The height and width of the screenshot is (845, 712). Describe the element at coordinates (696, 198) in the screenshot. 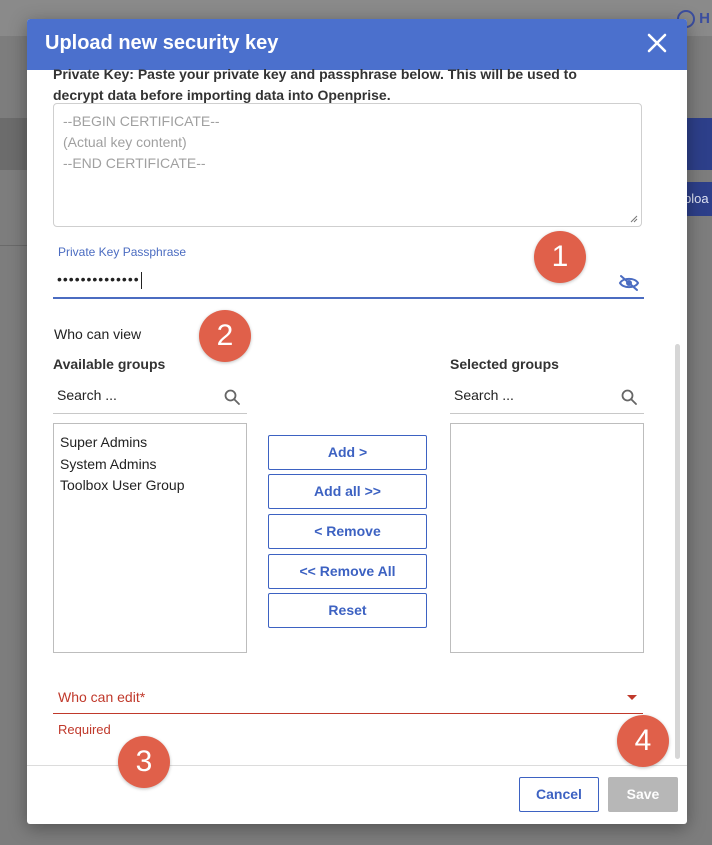

I see `background-upload-label: ploa` at that location.